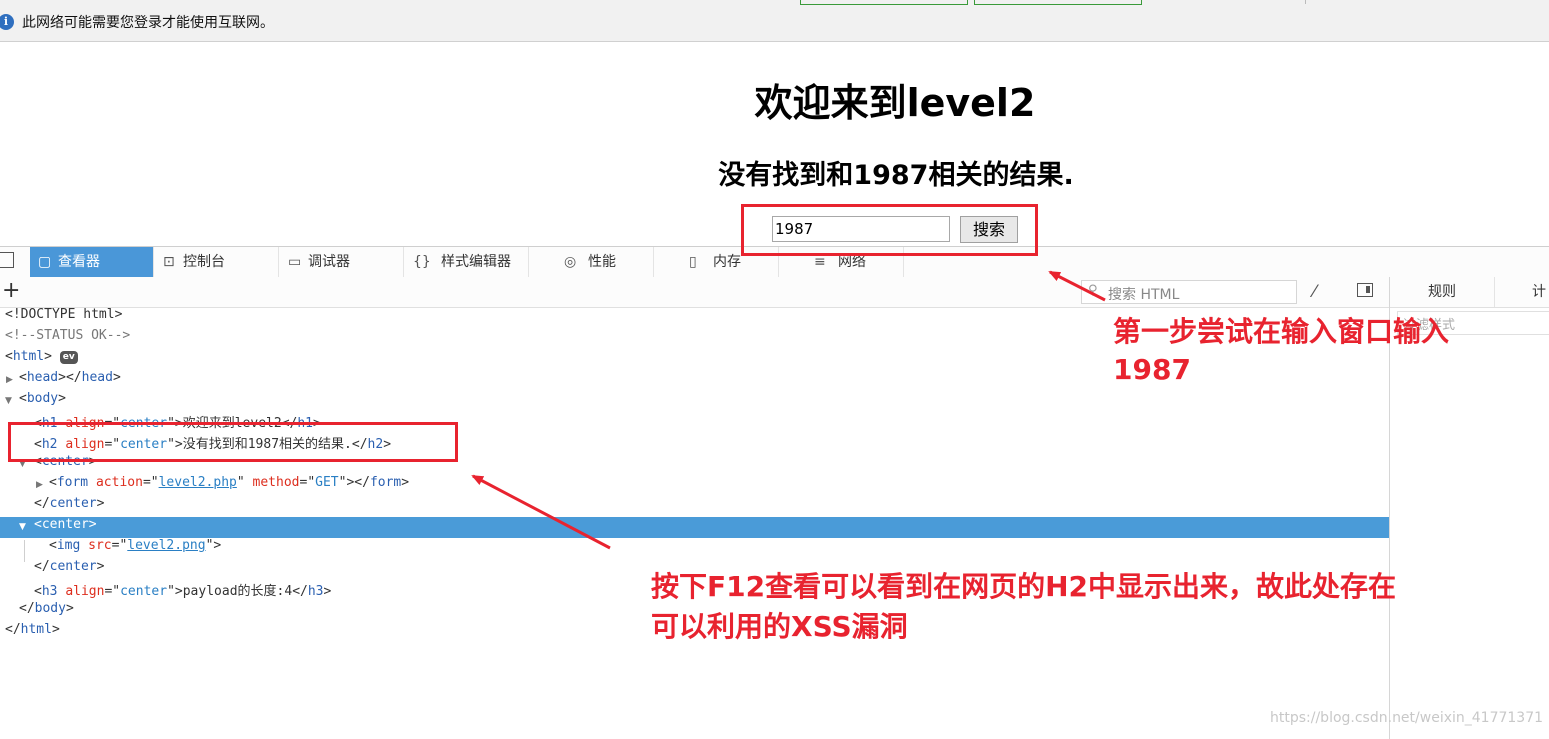 This screenshot has width=1549, height=739. What do you see at coordinates (541, 512) in the screenshot?
I see `arrow-to-h2` at bounding box center [541, 512].